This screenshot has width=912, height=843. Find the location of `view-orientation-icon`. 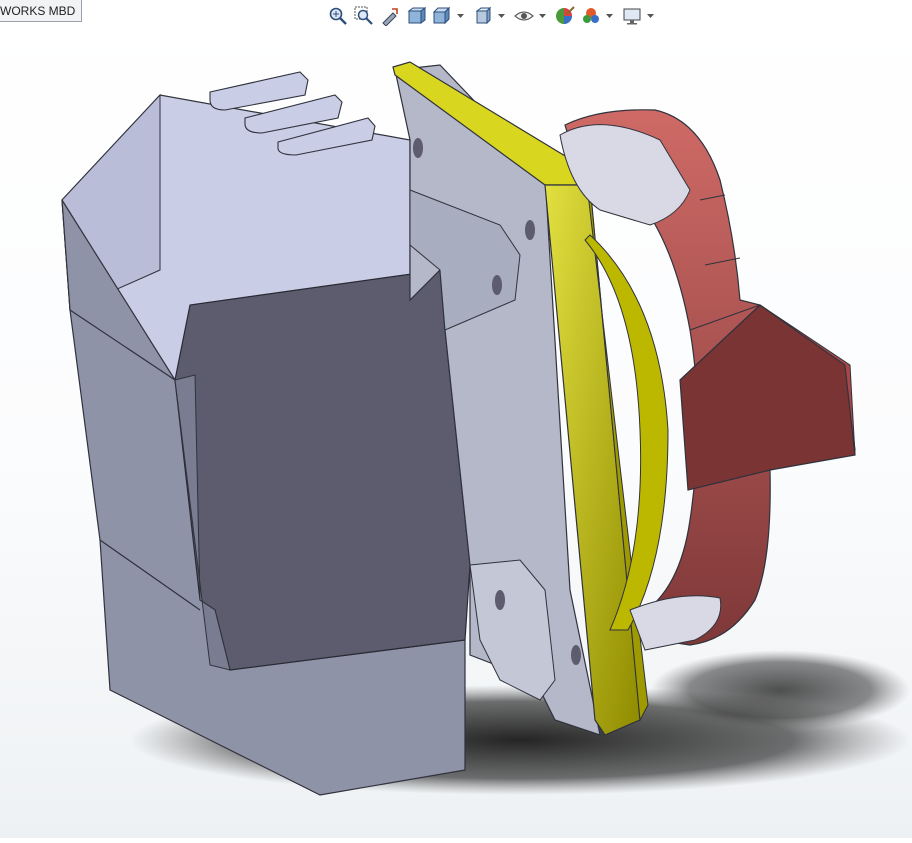

view-orientation-icon is located at coordinates (442, 16).